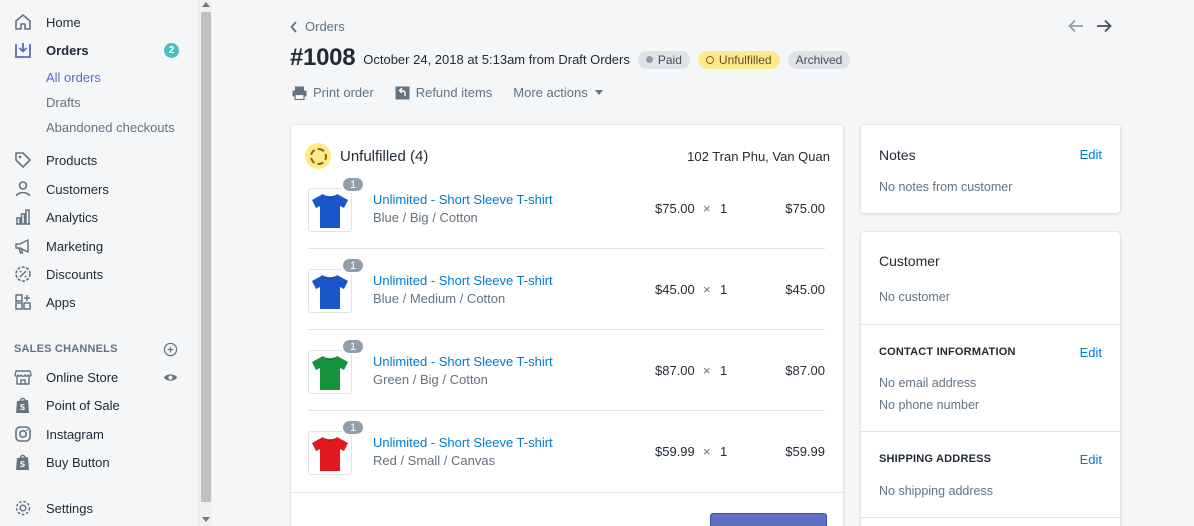 The image size is (1194, 526). What do you see at coordinates (293, 26) in the screenshot?
I see `chevron-left-icon` at bounding box center [293, 26].